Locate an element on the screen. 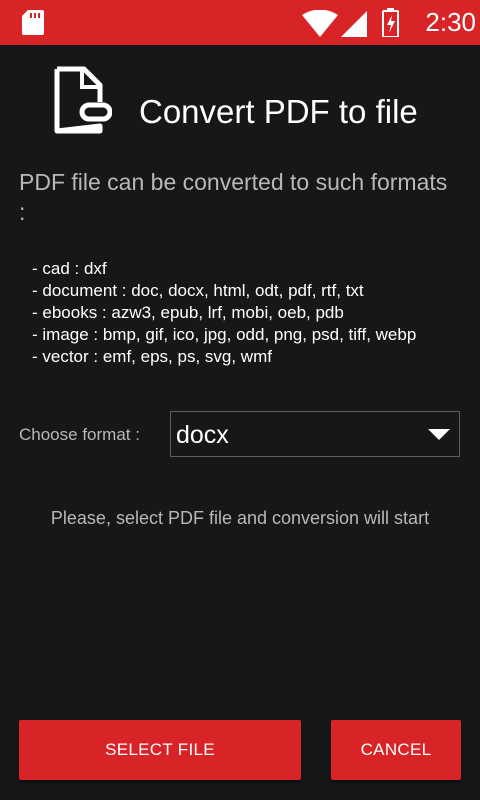  status-bar: 2:30 is located at coordinates (240, 22).